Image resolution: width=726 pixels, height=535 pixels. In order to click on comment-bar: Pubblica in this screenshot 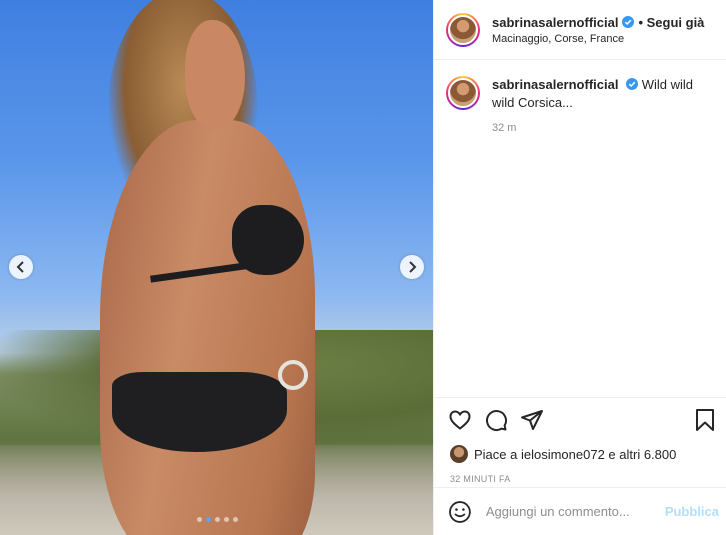, I will do `click(580, 511)`.